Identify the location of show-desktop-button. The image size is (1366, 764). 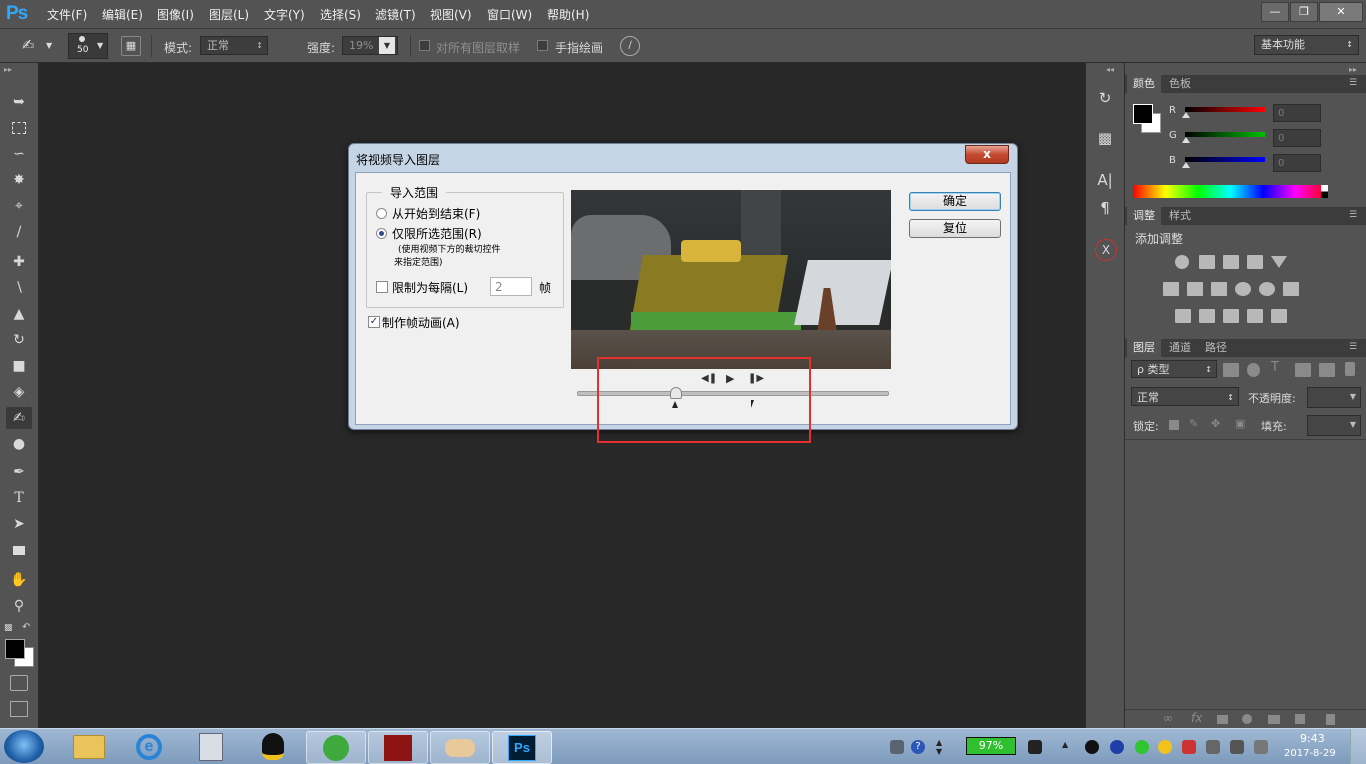
(1358, 746).